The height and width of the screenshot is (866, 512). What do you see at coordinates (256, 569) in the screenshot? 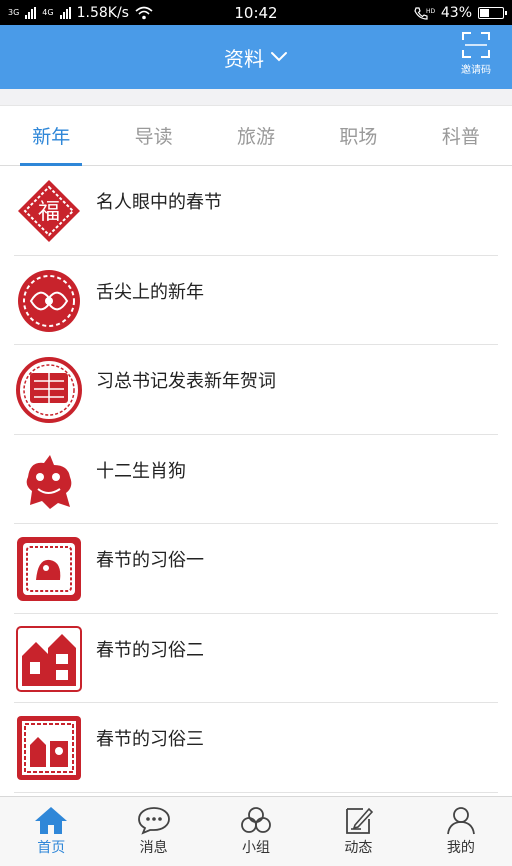
I see `list-item: 春节的习俗一` at bounding box center [256, 569].